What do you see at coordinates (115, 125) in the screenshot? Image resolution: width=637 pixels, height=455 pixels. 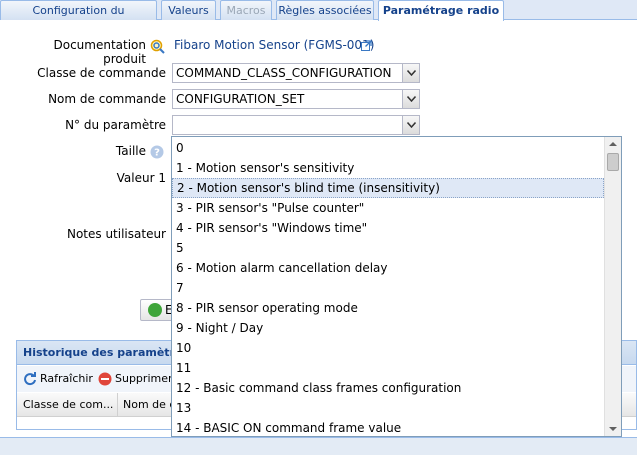 I see `param-number-label: N° du paramètre` at bounding box center [115, 125].